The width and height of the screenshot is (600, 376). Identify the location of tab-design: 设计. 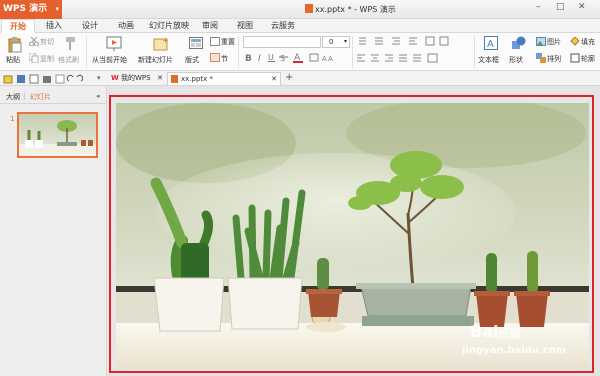
(90, 26).